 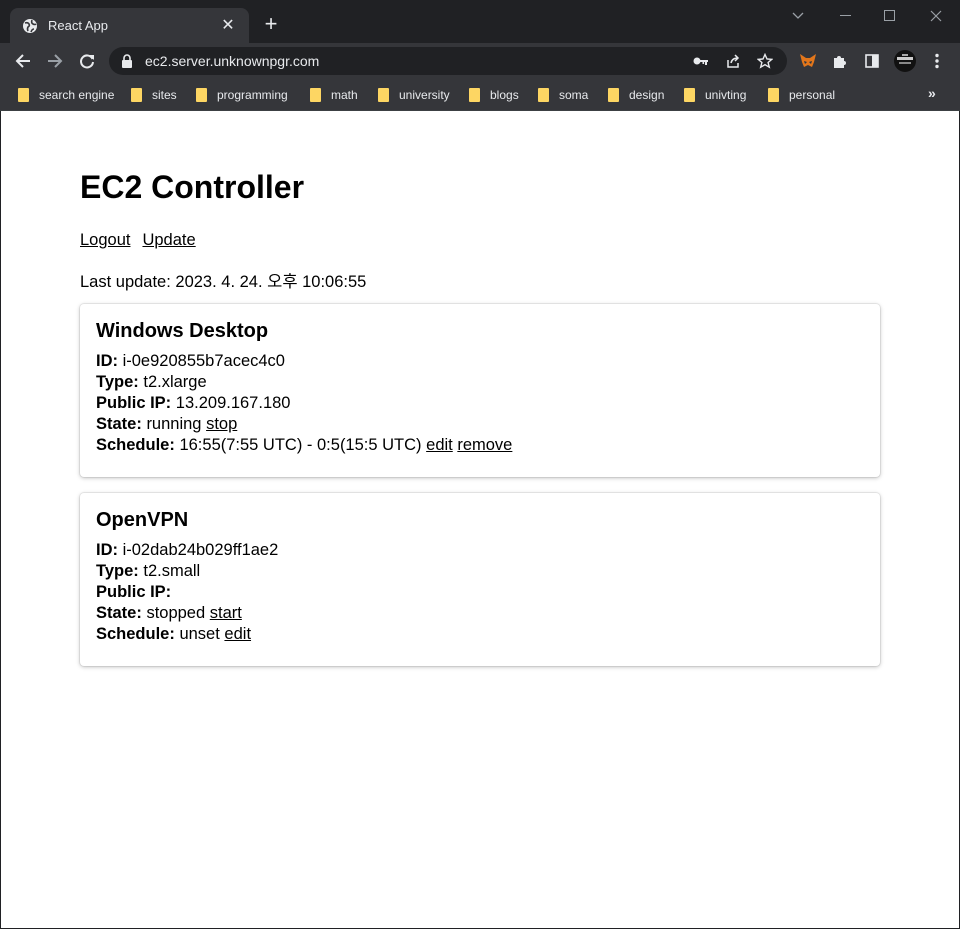 I want to click on instance-public-ip: 13.209.167.180, so click(x=233, y=403).